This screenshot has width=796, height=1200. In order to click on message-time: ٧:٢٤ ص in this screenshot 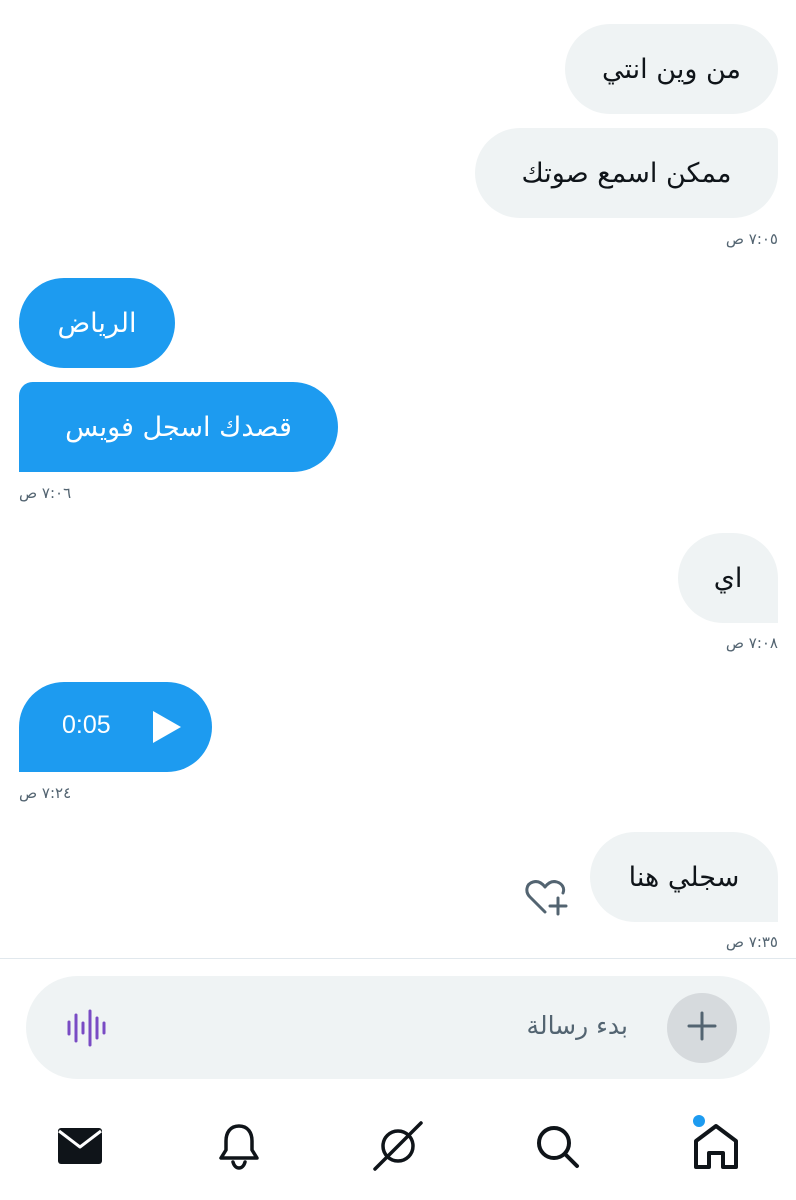, I will do `click(45, 793)`.